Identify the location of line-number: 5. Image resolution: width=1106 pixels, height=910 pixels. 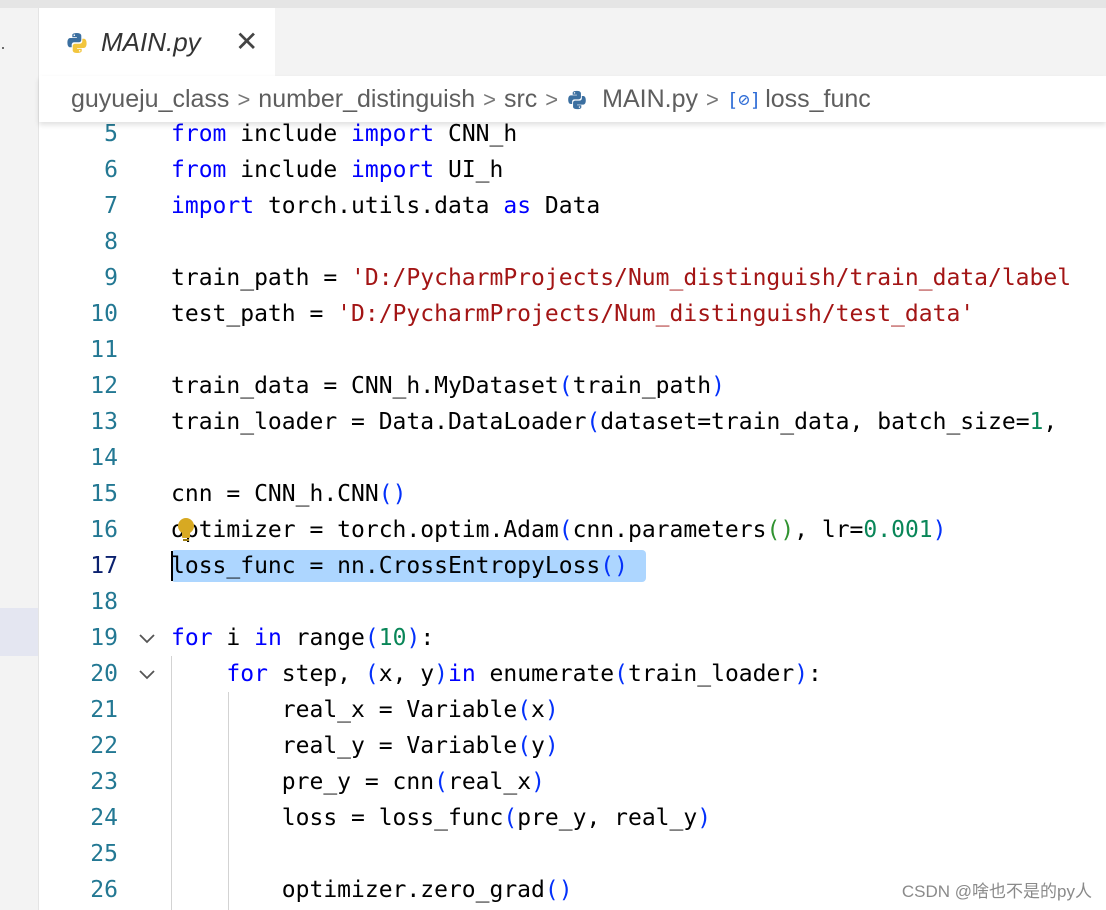
(111, 134).